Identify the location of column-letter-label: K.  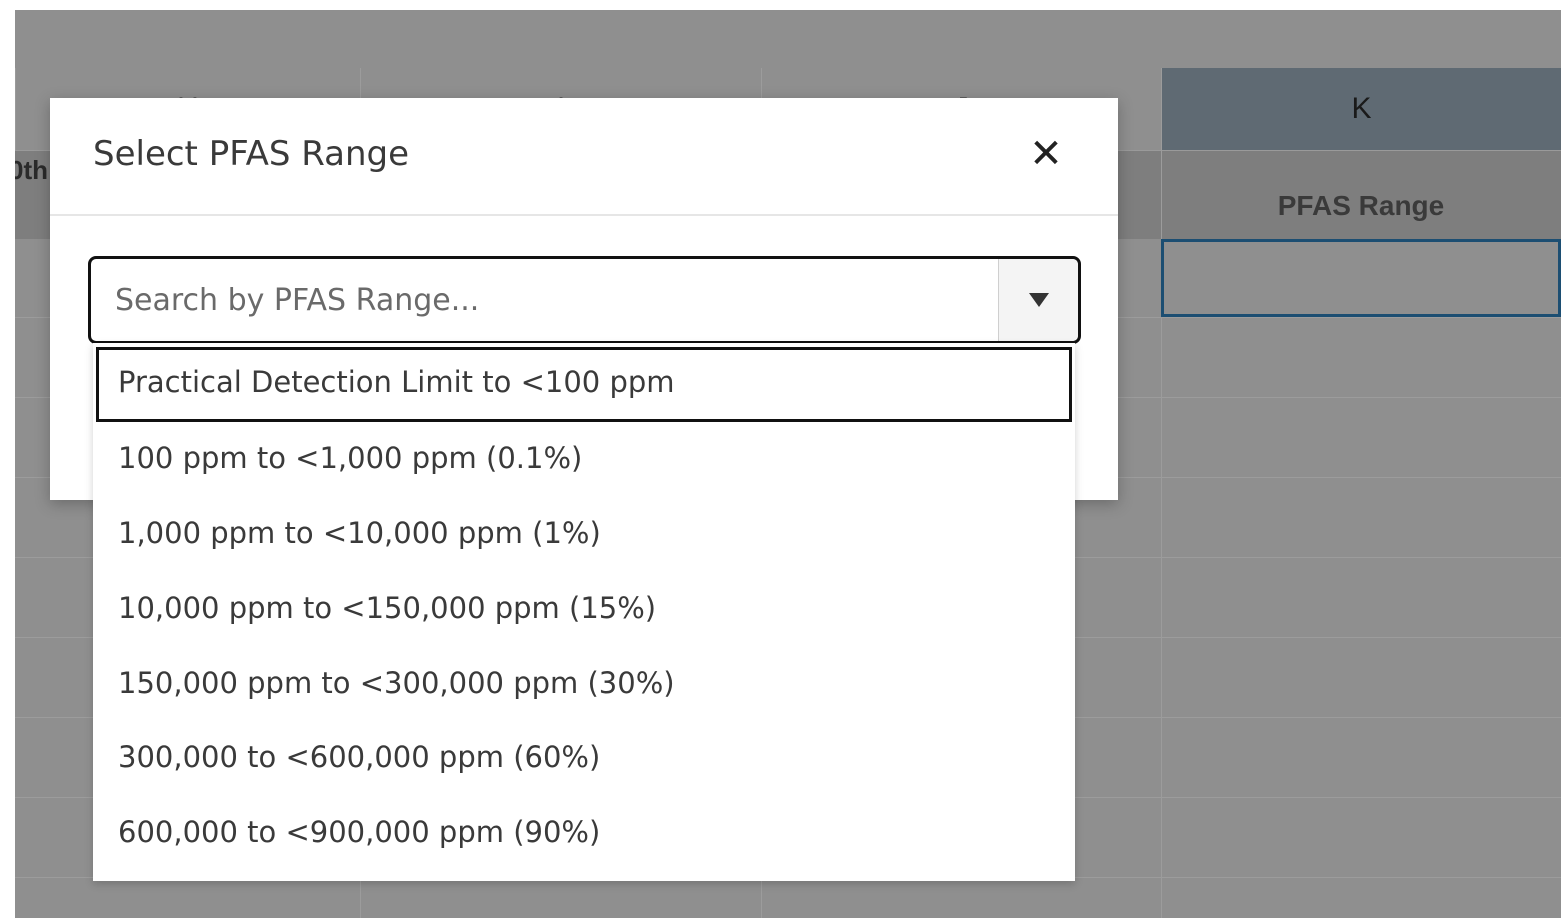
(1361, 108).